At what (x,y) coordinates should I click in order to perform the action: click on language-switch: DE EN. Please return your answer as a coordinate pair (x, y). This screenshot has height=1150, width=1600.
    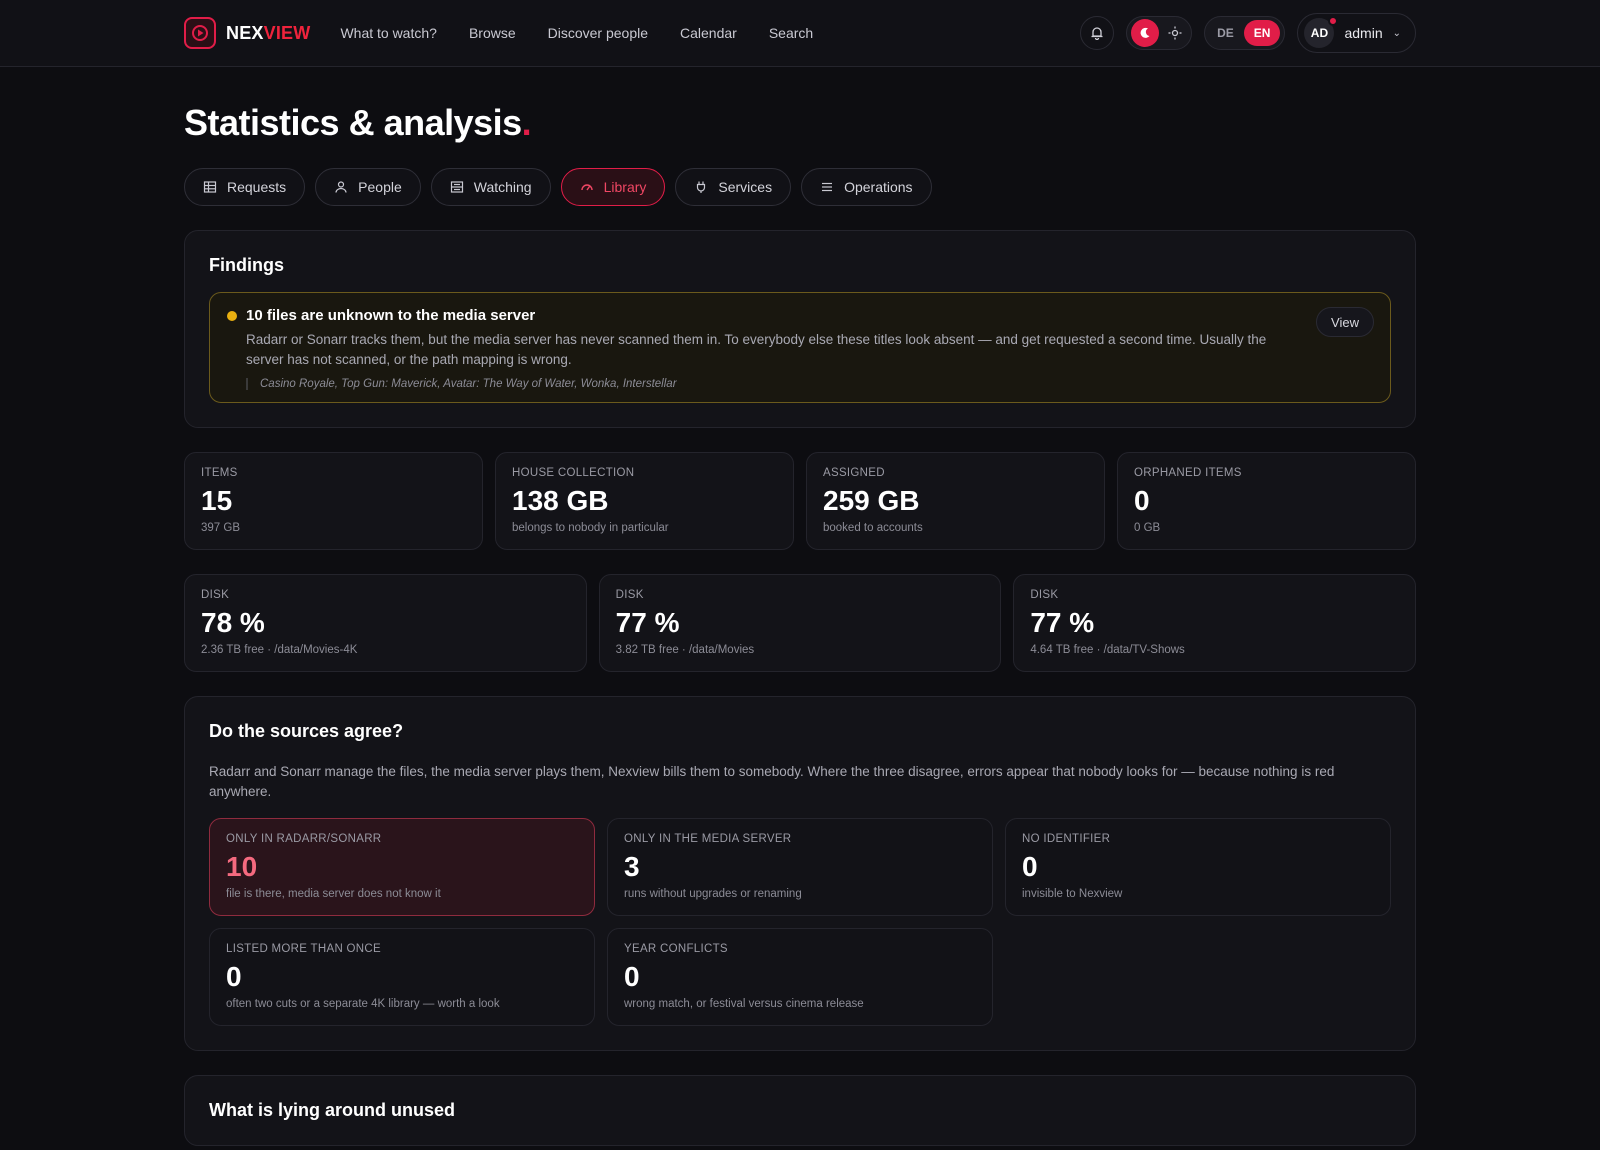
    Looking at the image, I should click on (1245, 33).